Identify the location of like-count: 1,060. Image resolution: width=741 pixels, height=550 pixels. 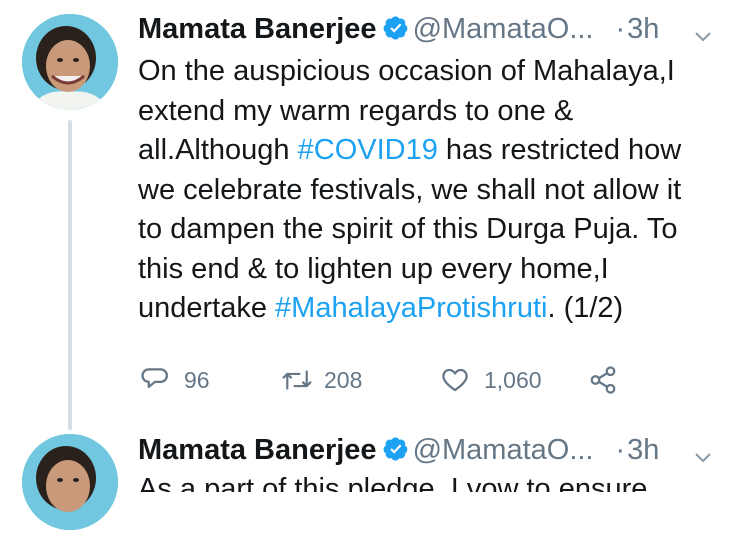
(513, 380).